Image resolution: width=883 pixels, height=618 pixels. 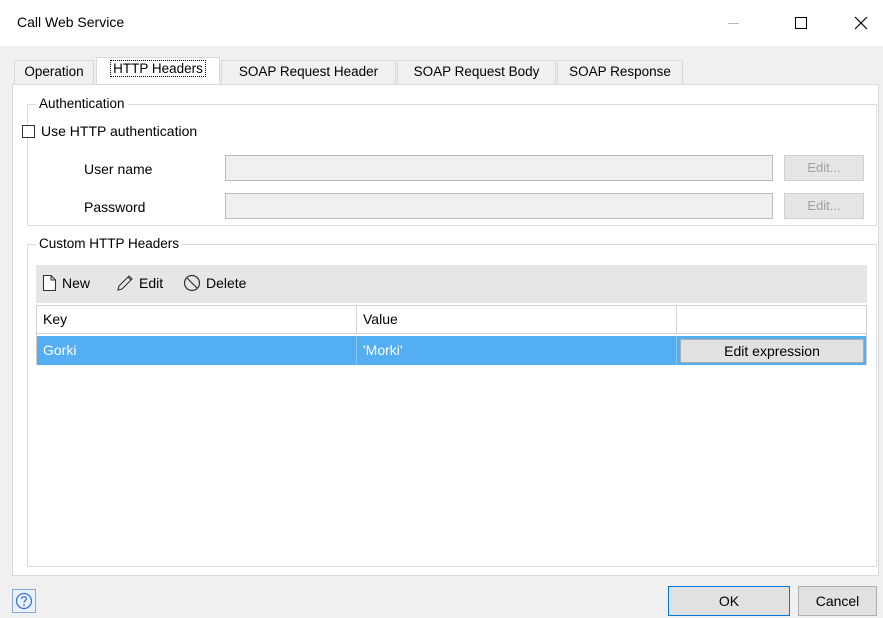 I want to click on maximize-button, so click(x=801, y=23).